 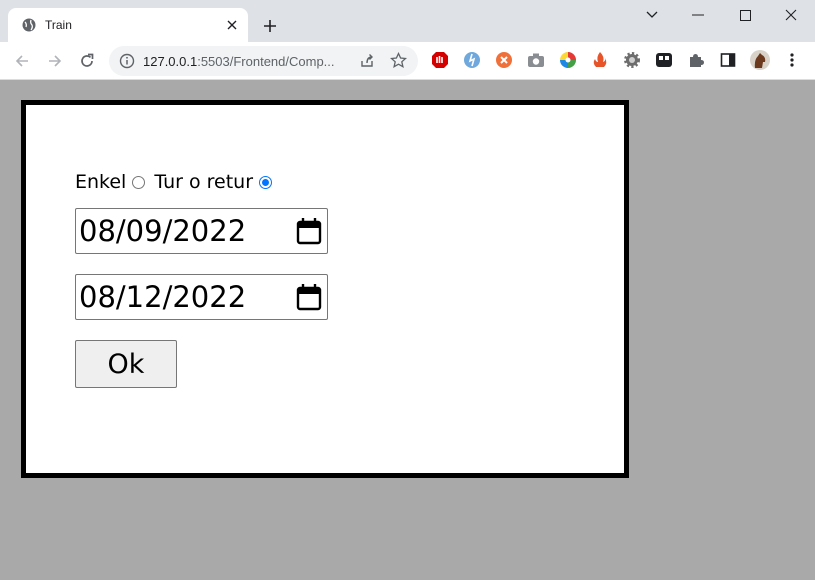 What do you see at coordinates (398, 62) in the screenshot?
I see `star-icon` at bounding box center [398, 62].